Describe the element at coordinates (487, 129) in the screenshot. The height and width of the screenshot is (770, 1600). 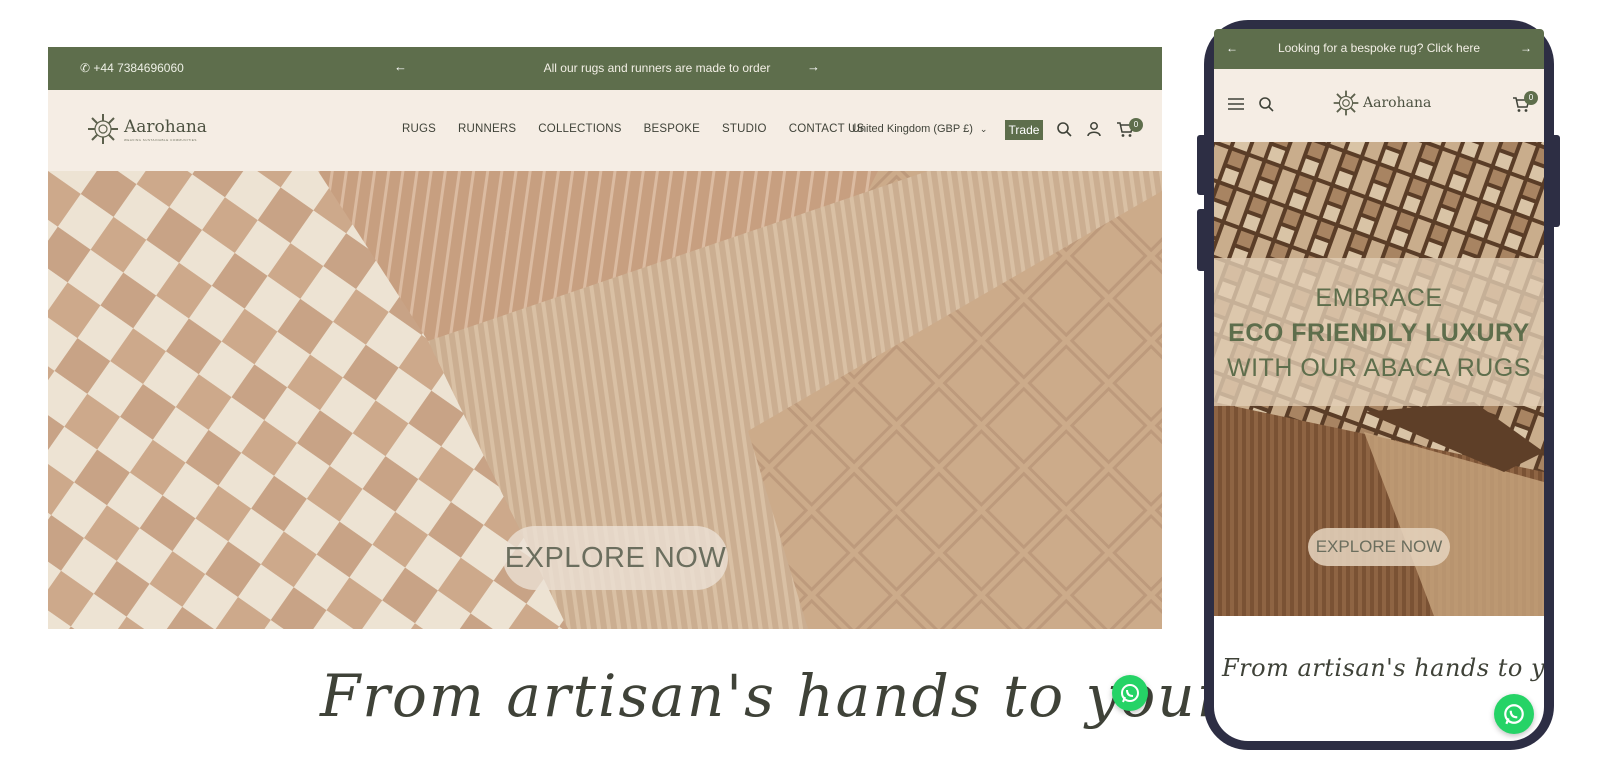
I see `nav-item-runners: RUNNERS` at that location.